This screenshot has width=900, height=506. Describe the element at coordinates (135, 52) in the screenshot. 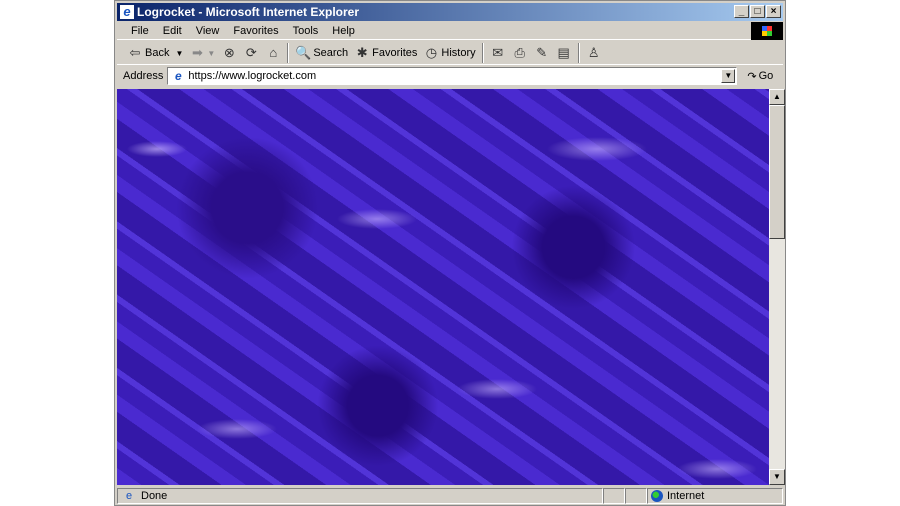

I see `back-arrow-icon: ⇦` at that location.